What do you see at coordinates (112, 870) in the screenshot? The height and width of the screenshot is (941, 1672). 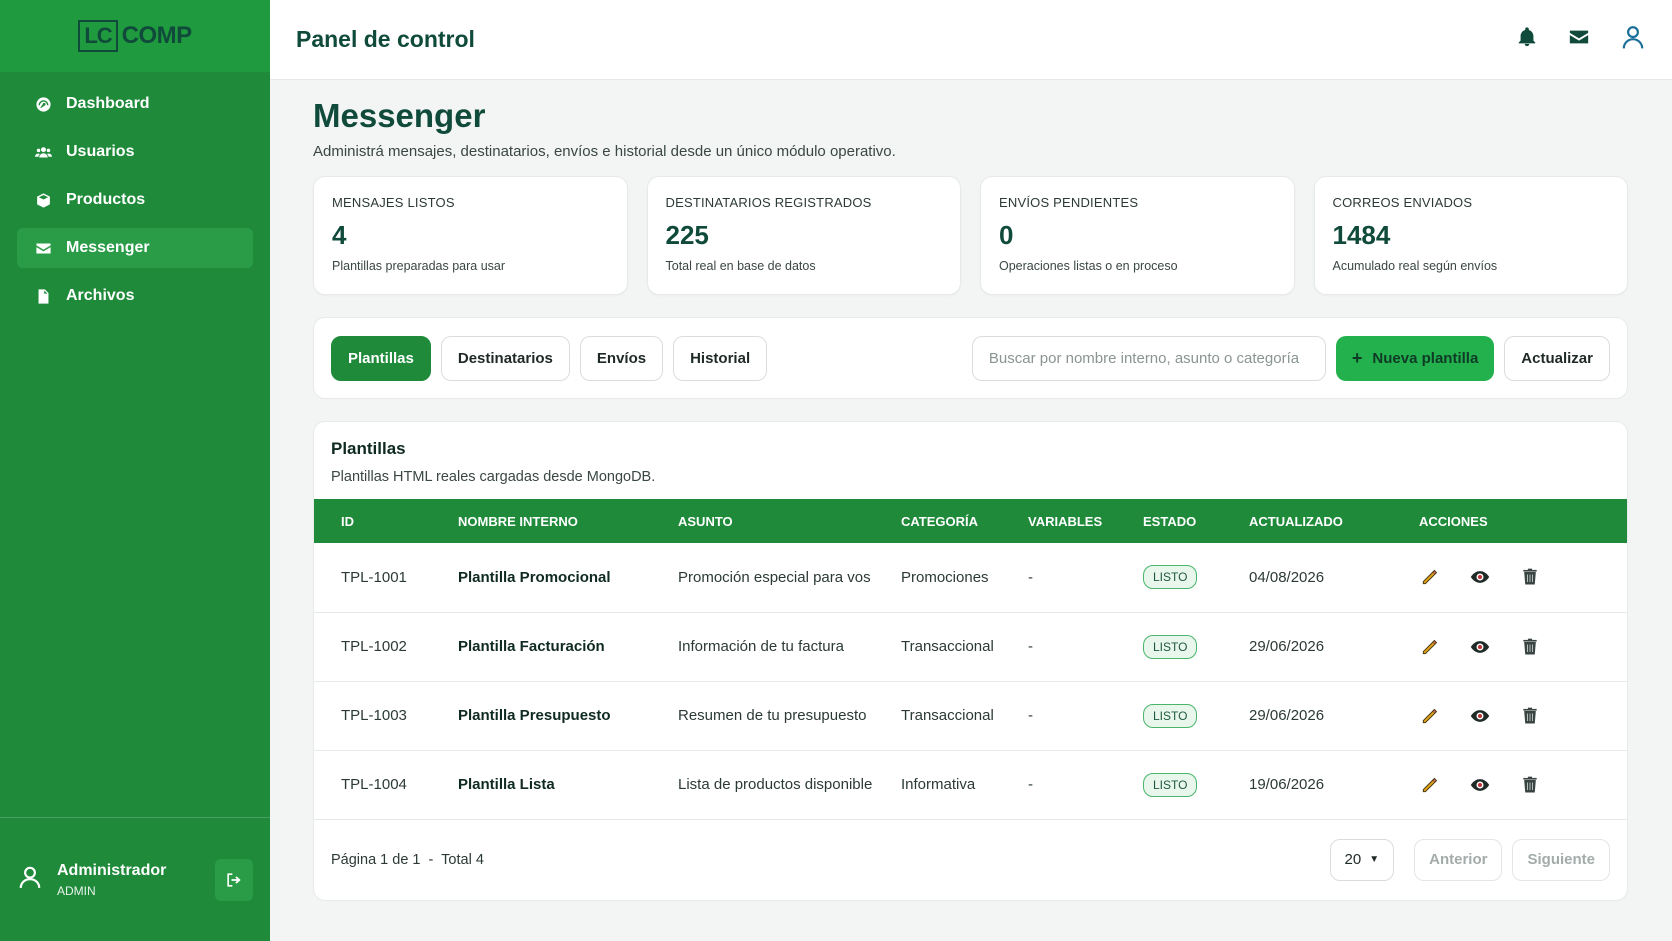 I see `user-name: Administrador` at bounding box center [112, 870].